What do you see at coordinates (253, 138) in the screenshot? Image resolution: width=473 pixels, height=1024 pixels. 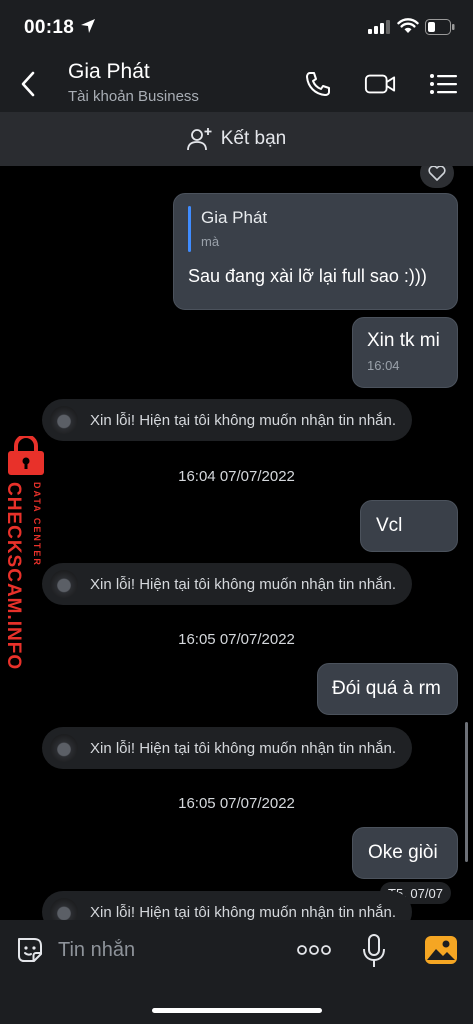 I see `add-friend-label: Kết bạn` at bounding box center [253, 138].